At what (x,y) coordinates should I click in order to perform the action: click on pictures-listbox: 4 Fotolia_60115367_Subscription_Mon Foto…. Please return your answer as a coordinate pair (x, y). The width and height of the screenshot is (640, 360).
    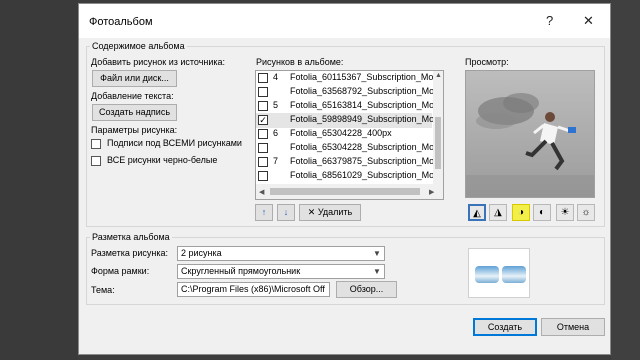
    Looking at the image, I should click on (349, 135).